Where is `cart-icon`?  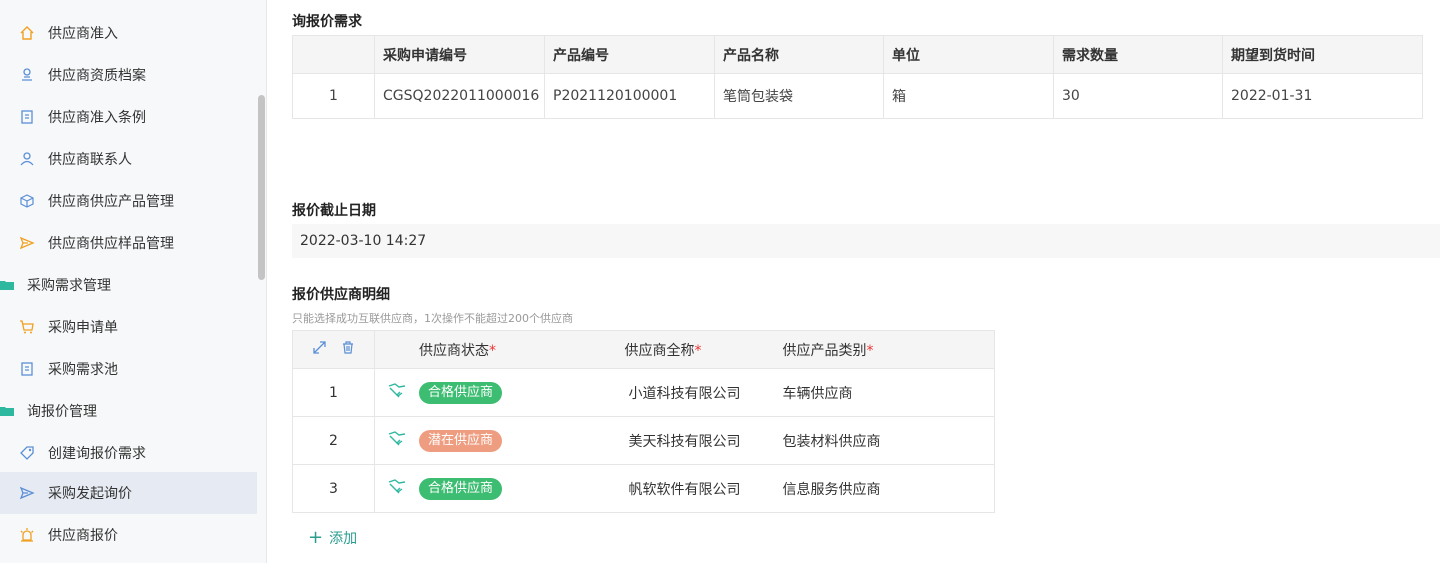
cart-icon is located at coordinates (27, 327).